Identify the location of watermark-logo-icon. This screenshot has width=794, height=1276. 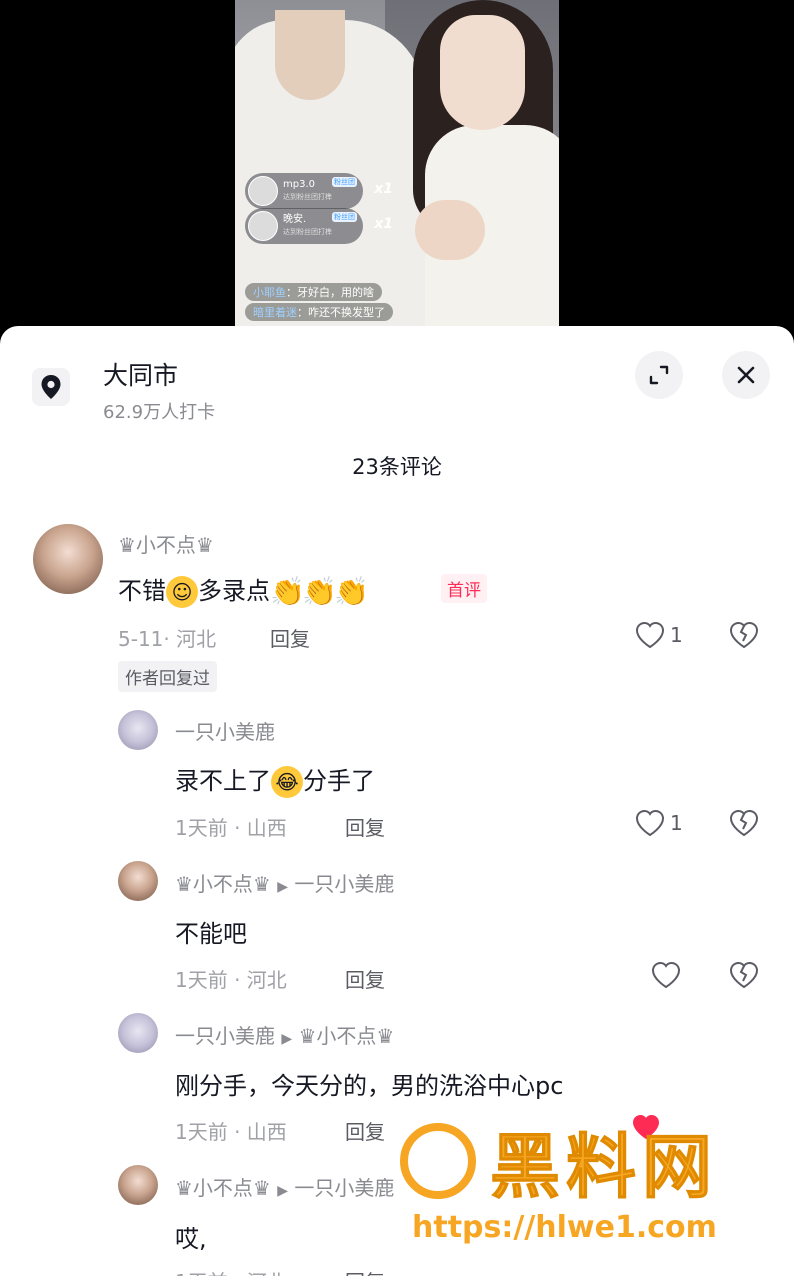
(438, 1161).